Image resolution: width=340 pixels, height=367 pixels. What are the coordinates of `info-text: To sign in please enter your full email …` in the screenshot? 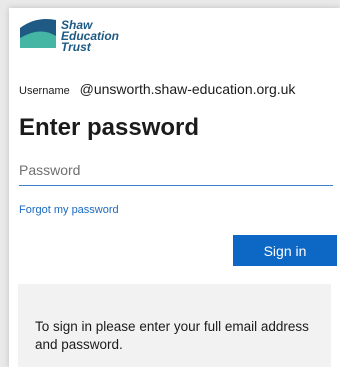 It's located at (172, 335).